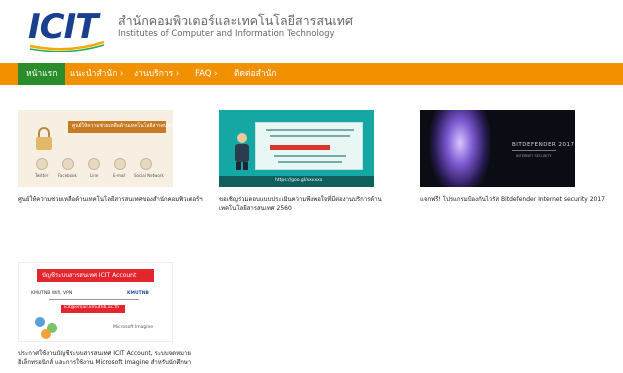  Describe the element at coordinates (543, 145) in the screenshot. I see `bitdefender-title: BITDEFENDER 2017` at that location.